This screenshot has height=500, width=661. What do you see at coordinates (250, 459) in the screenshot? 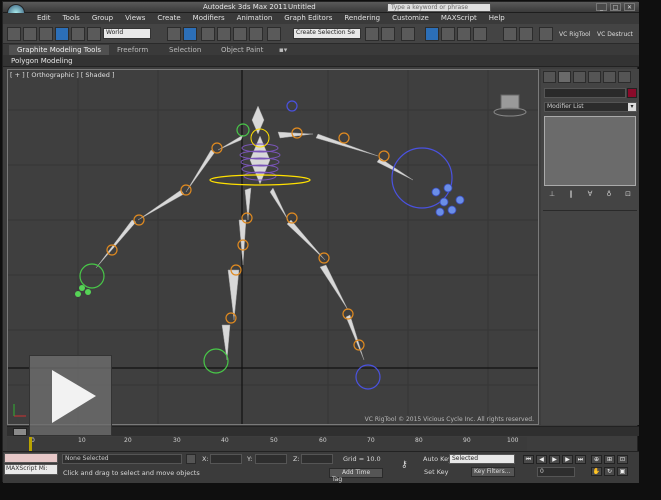
I see `y-label: Y:` at bounding box center [250, 459].